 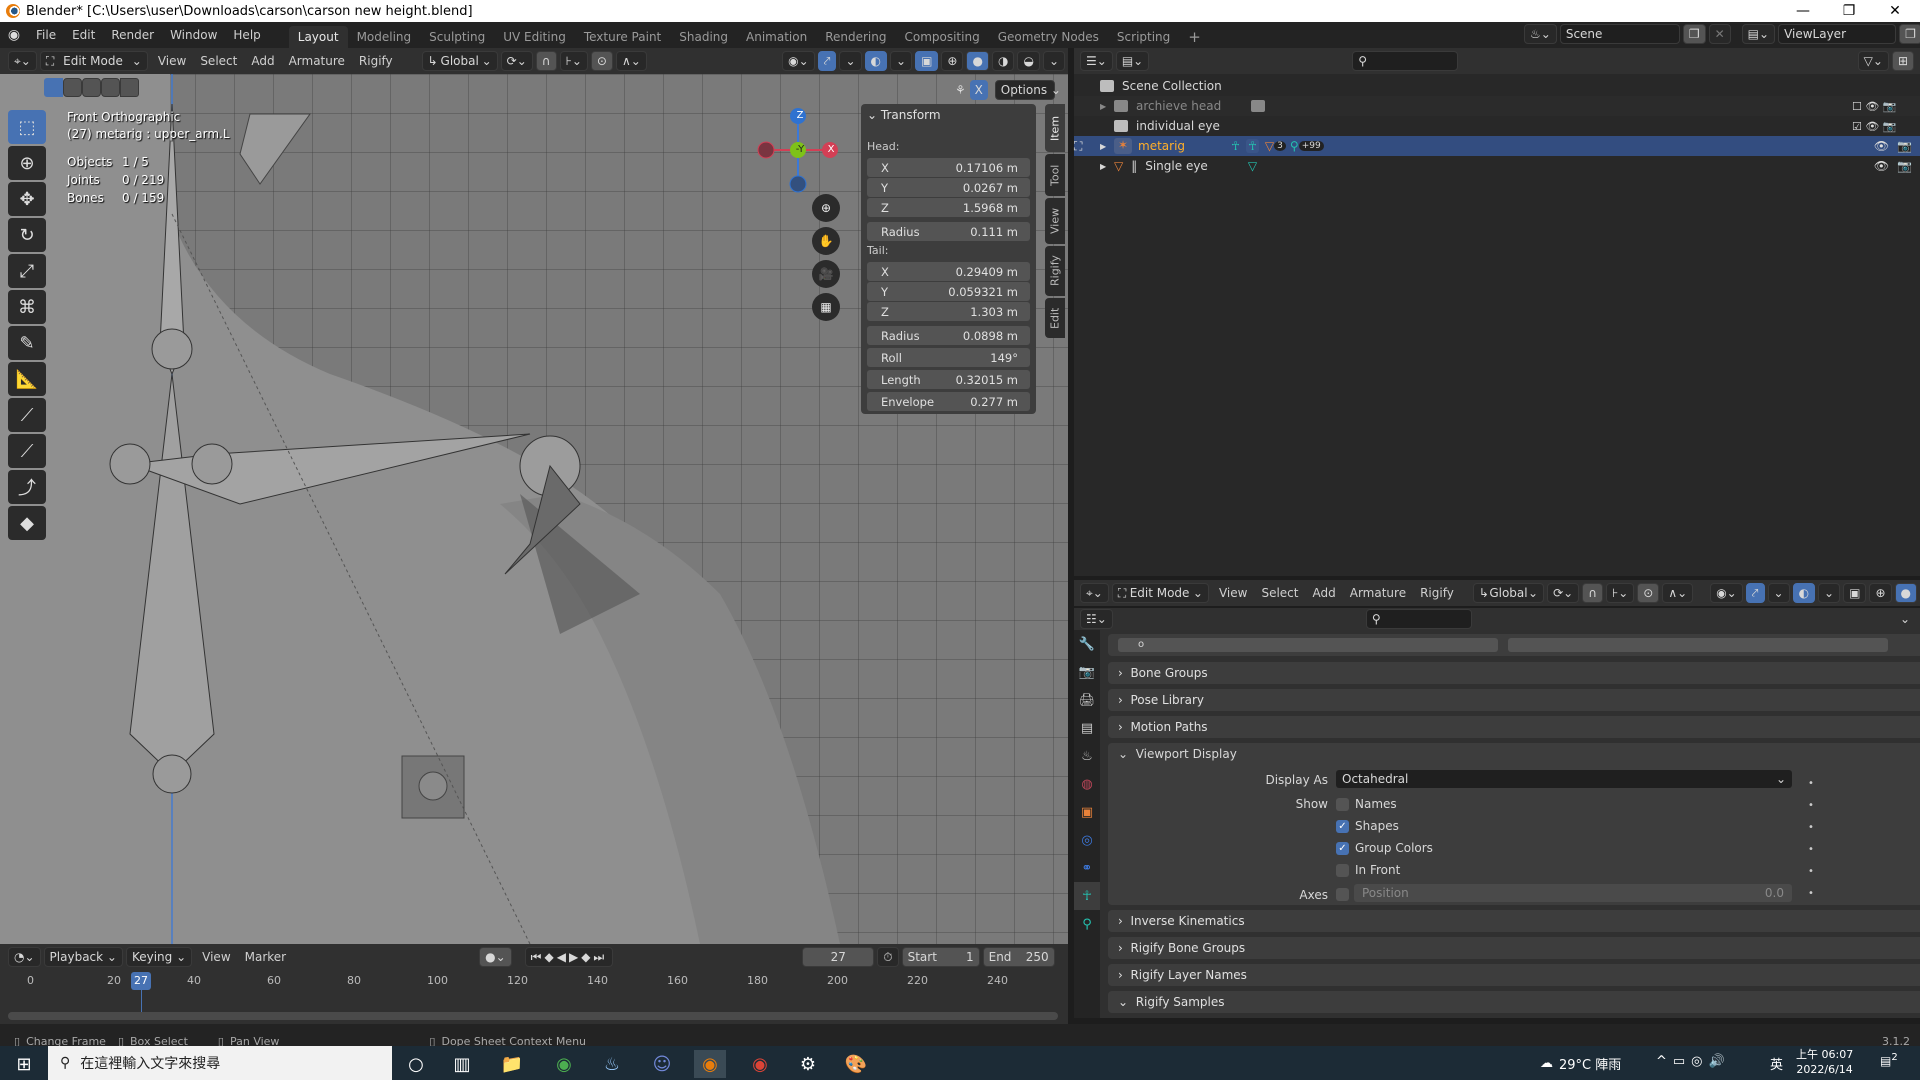 What do you see at coordinates (1055, 271) in the screenshot?
I see `sidebar-tab-rigify: Rigify` at bounding box center [1055, 271].